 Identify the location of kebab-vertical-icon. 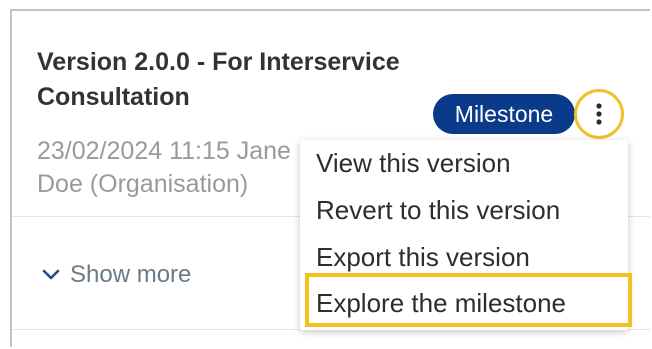
(599, 114).